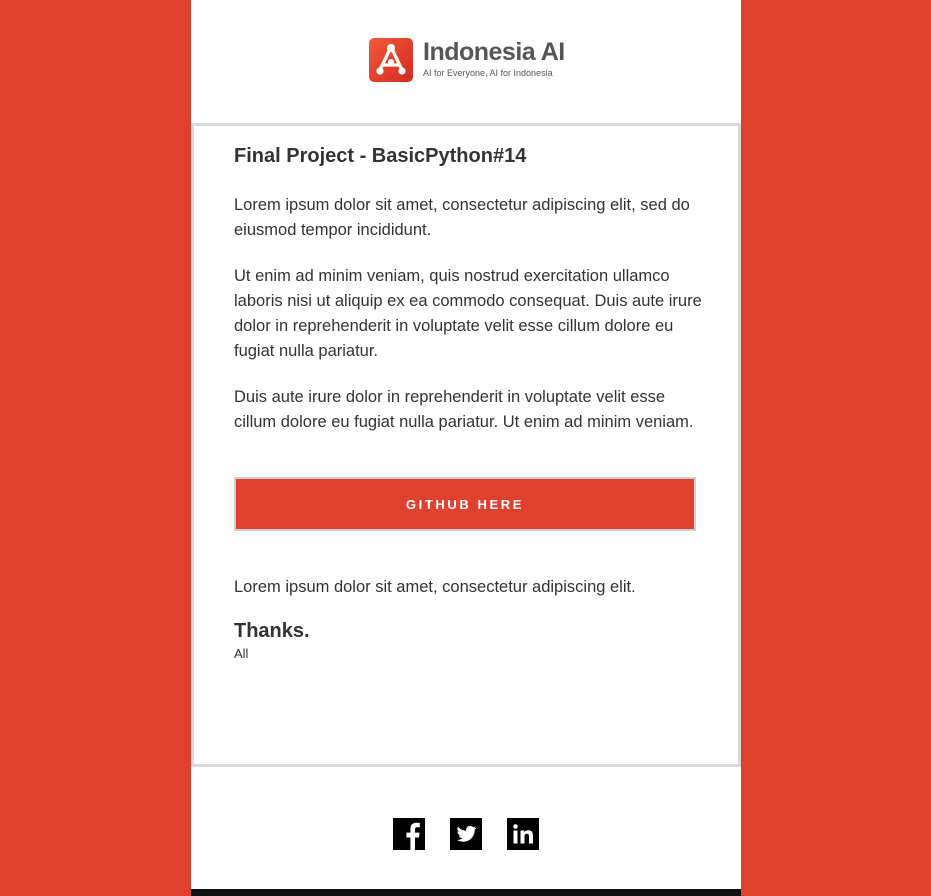  Describe the element at coordinates (391, 60) in the screenshot. I see `indonesia-ai-logo-icon` at that location.